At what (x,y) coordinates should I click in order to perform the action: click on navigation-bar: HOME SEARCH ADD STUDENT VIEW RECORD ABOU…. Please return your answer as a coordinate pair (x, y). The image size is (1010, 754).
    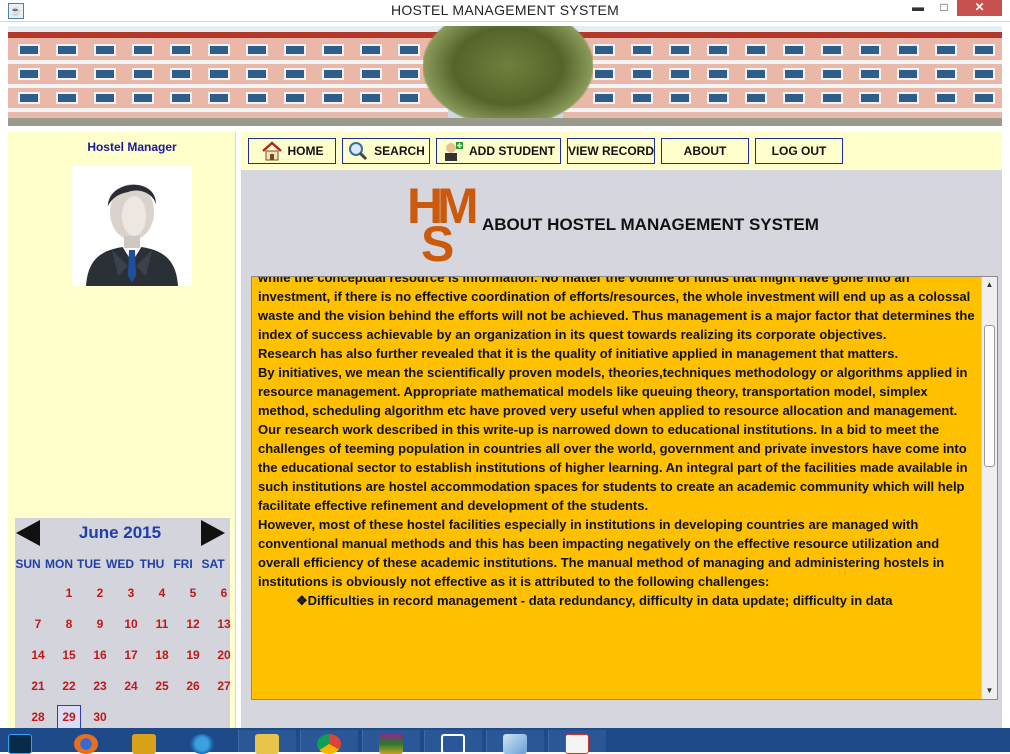
    Looking at the image, I should click on (621, 151).